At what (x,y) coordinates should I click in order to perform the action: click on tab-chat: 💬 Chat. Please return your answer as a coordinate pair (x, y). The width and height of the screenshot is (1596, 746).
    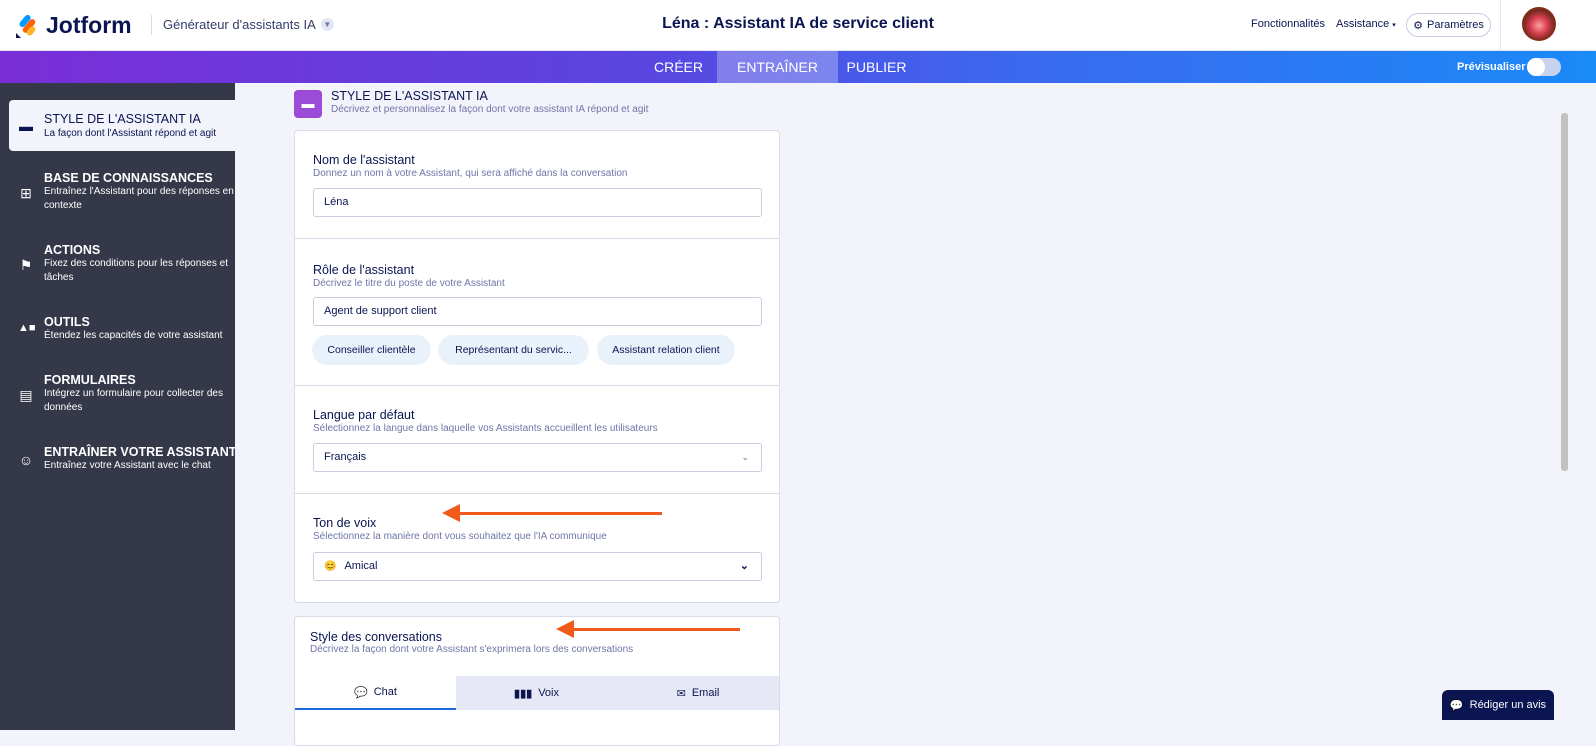
    Looking at the image, I should click on (375, 693).